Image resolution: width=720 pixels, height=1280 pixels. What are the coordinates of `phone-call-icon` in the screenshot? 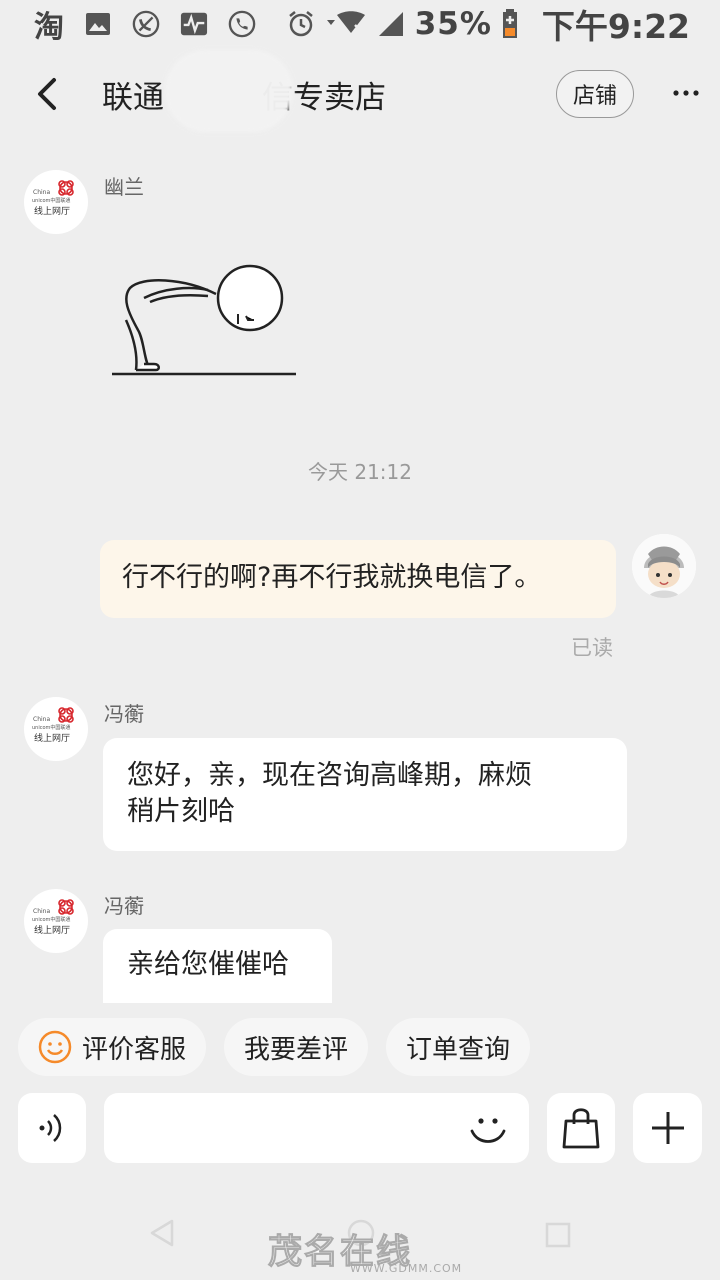 It's located at (242, 24).